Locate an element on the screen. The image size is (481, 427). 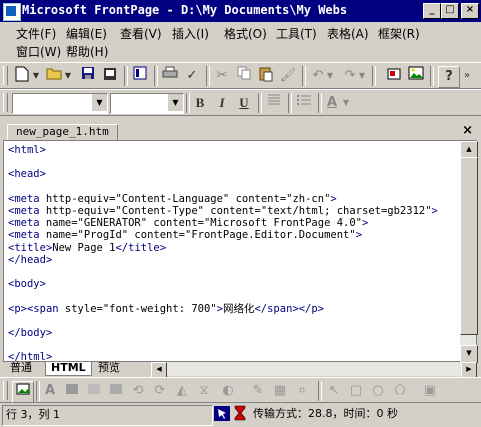
help-icon: ? is located at coordinates (449, 77).